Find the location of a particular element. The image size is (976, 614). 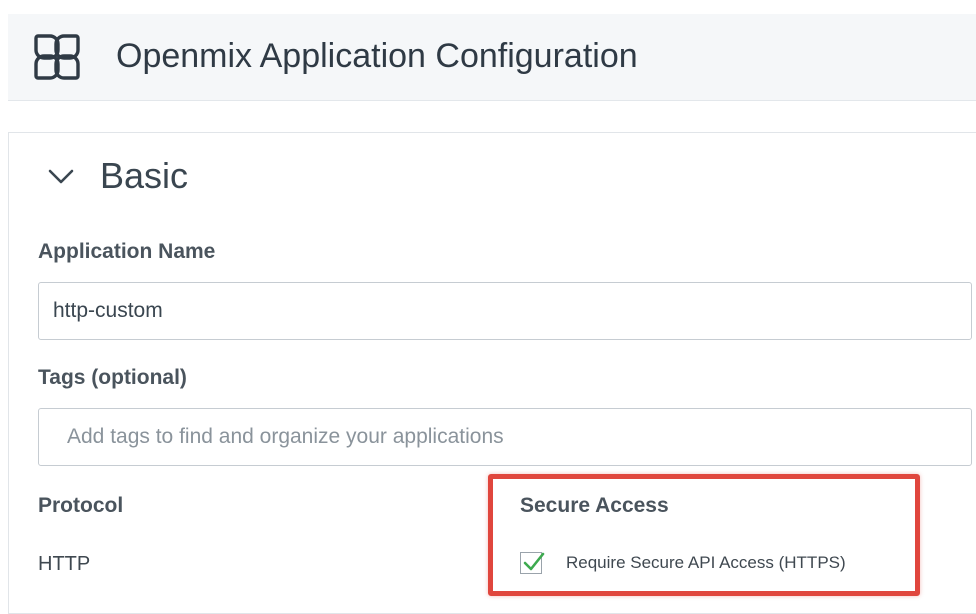

tags-label: Tags (optional) is located at coordinates (112, 377).